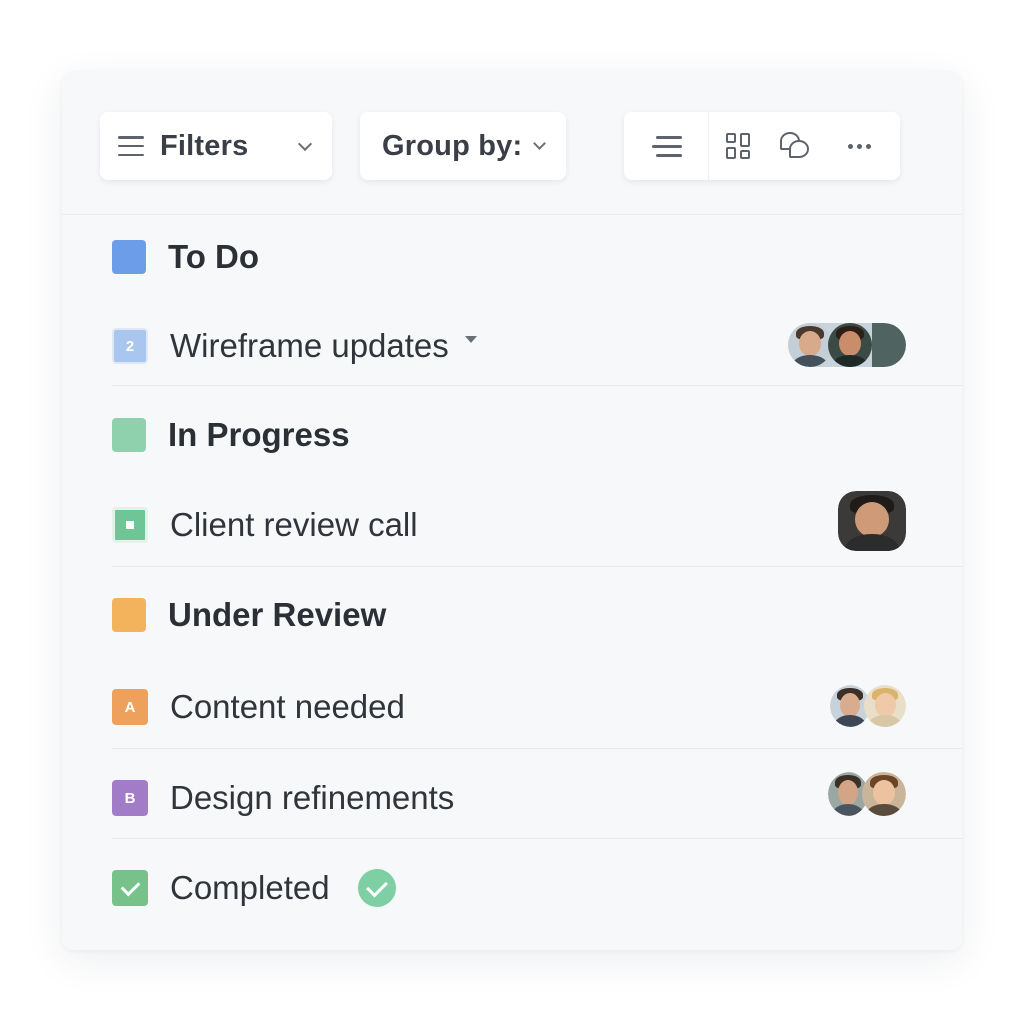  I want to click on check-icon, so click(130, 886).